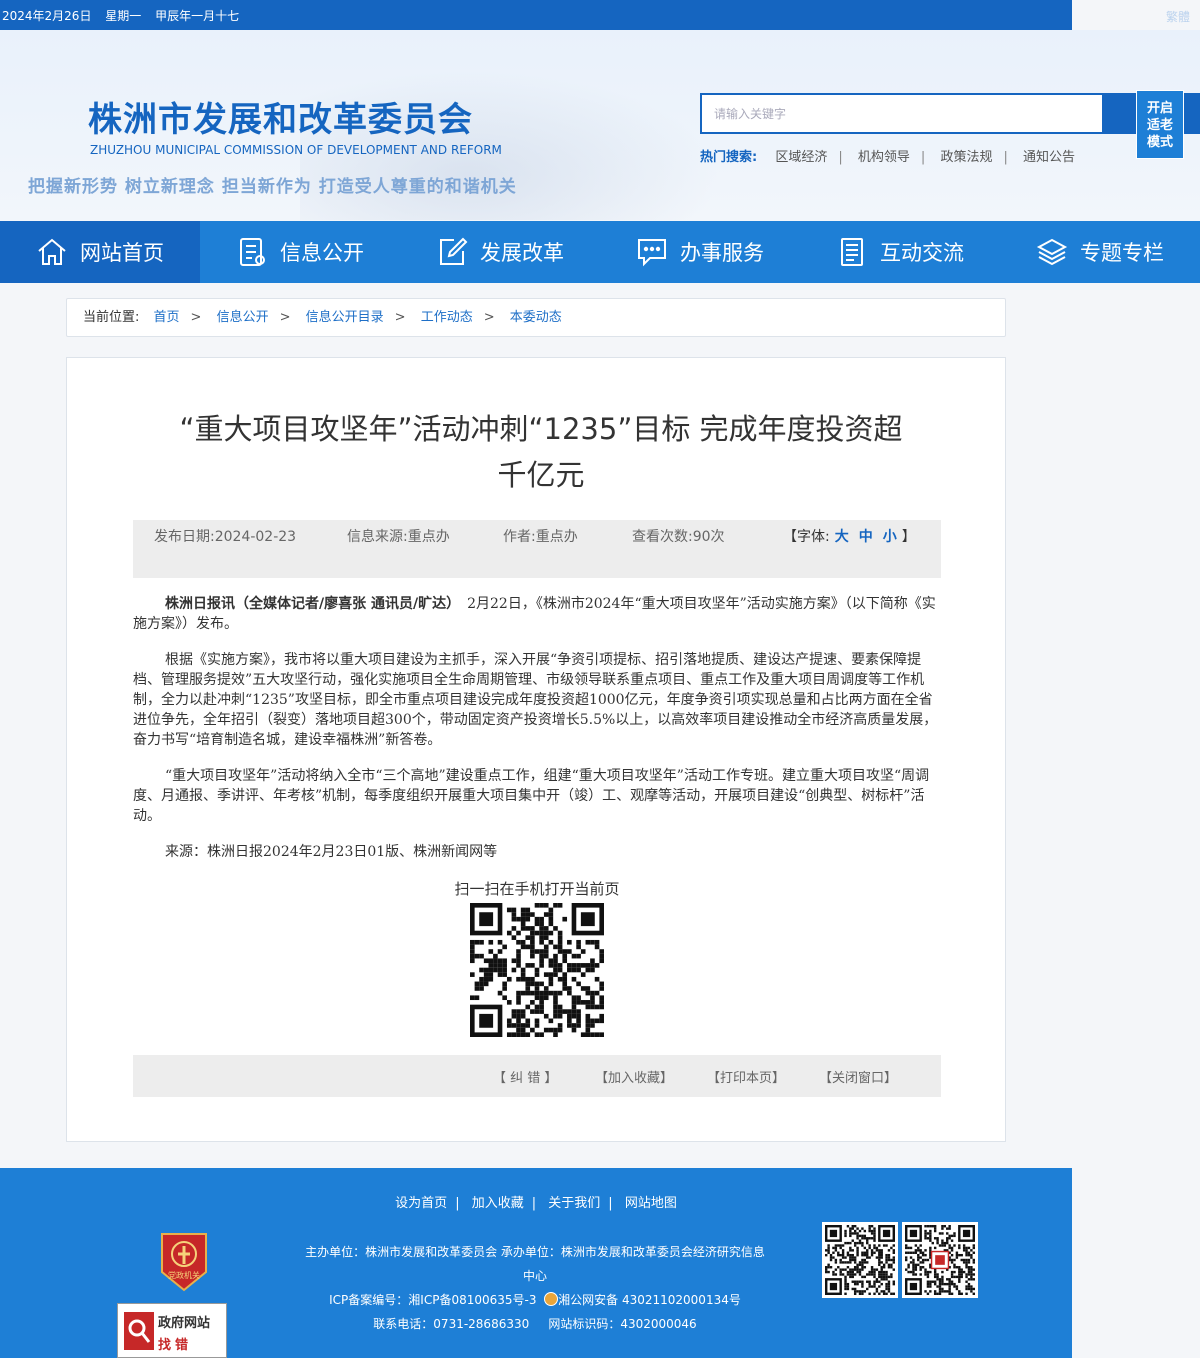 Image resolution: width=1200 pixels, height=1358 pixels. What do you see at coordinates (139, 1331) in the screenshot?
I see `magnifier-icon` at bounding box center [139, 1331].